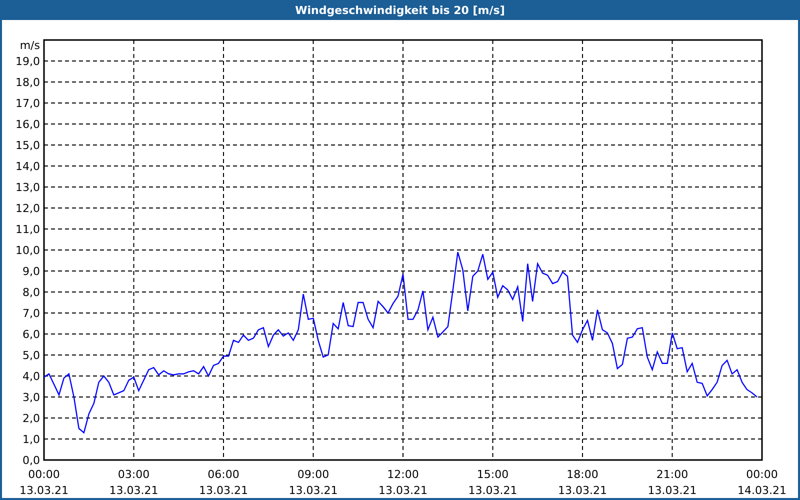 This screenshot has width=800, height=500. Describe the element at coordinates (492, 474) in the screenshot. I see `time-label: 15:00` at that location.